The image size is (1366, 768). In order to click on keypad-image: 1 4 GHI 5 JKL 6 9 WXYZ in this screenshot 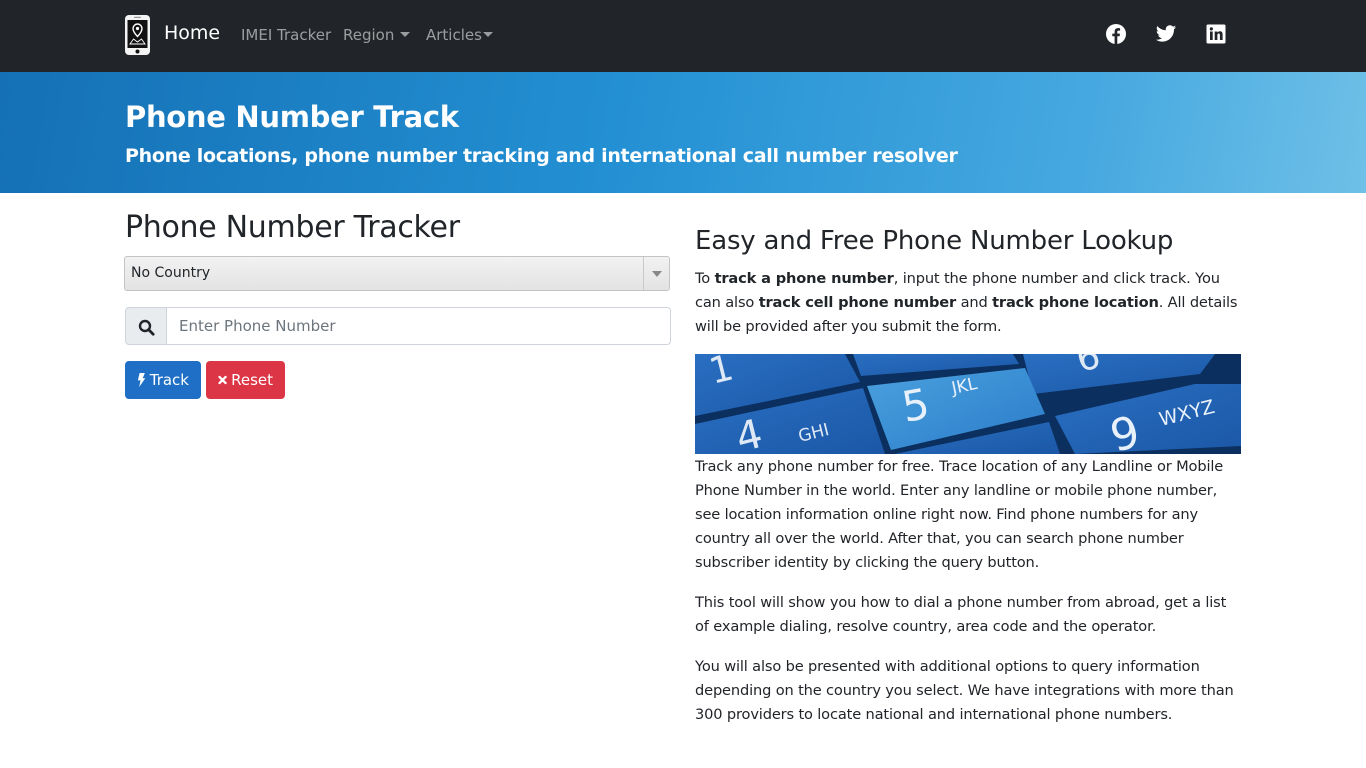, I will do `click(968, 404)`.